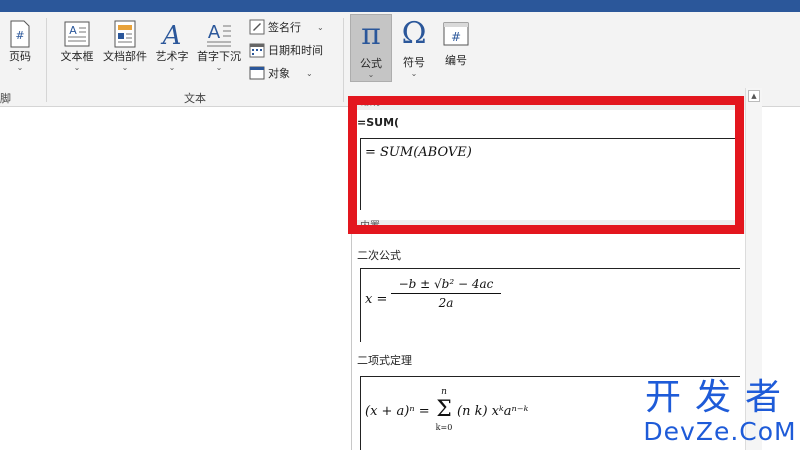  What do you see at coordinates (5, 98) in the screenshot?
I see `group-label-header-footer: 脚` at bounding box center [5, 98].